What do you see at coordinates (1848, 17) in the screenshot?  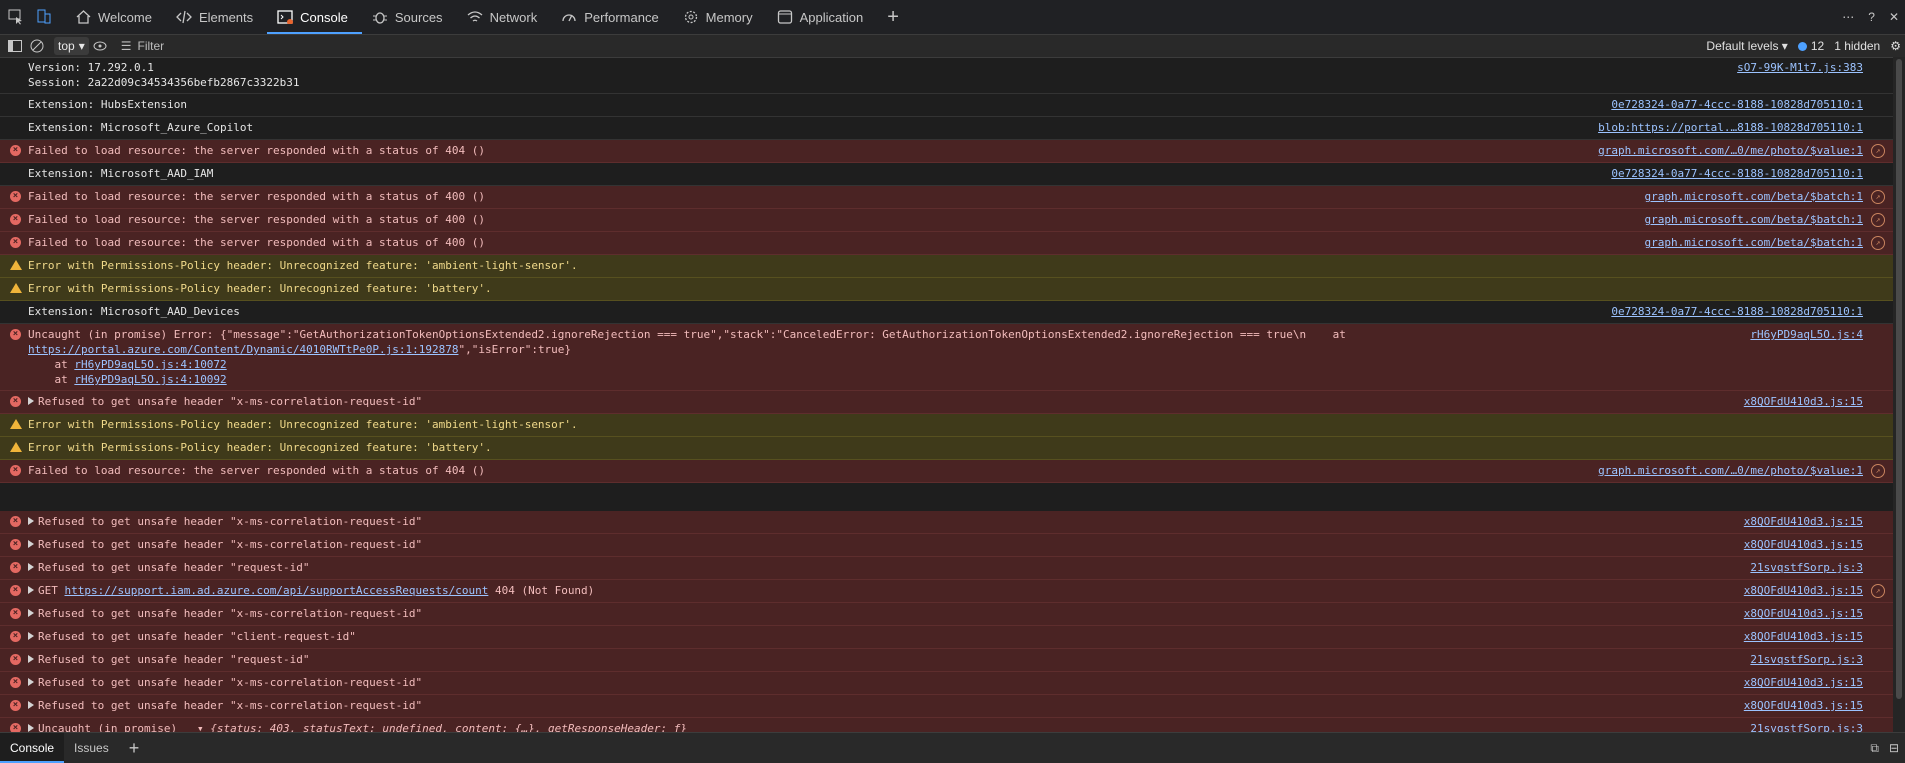 I see `more-options-icon: ⋯` at bounding box center [1848, 17].